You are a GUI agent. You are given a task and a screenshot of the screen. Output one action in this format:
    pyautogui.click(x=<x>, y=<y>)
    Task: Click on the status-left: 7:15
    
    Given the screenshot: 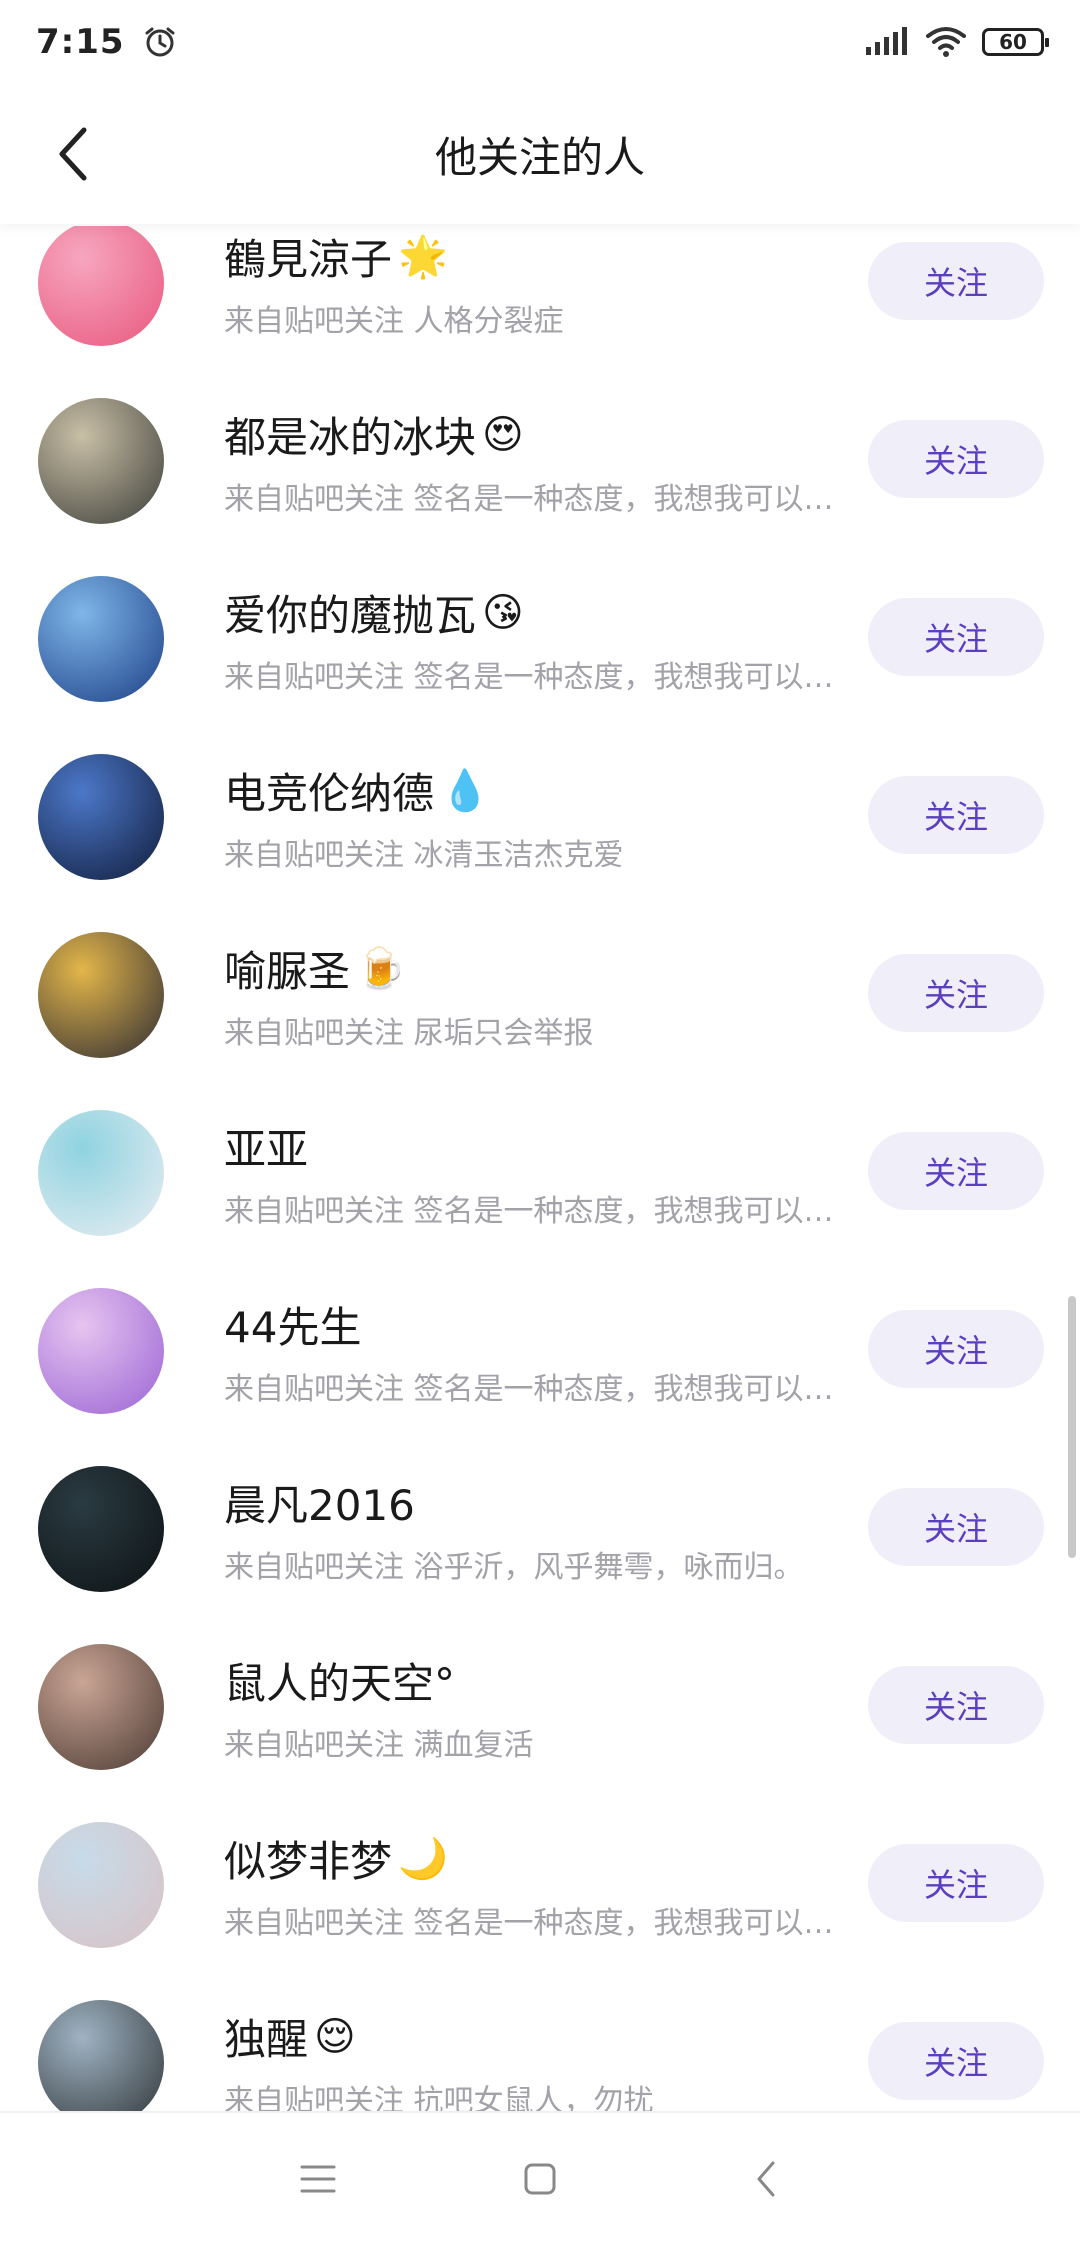 What is the action you would take?
    pyautogui.click(x=106, y=42)
    